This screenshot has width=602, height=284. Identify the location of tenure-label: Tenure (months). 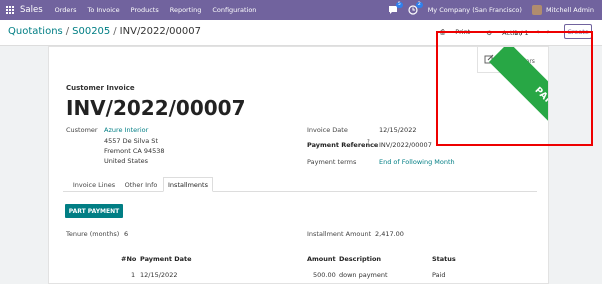
(93, 234).